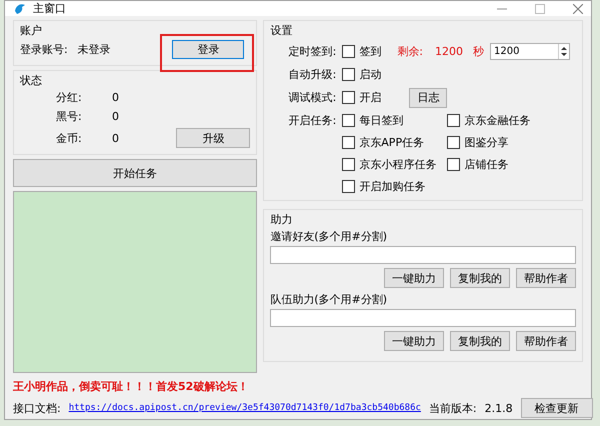  Describe the element at coordinates (135, 173) in the screenshot. I see `start-task-button: 开始任务` at that location.